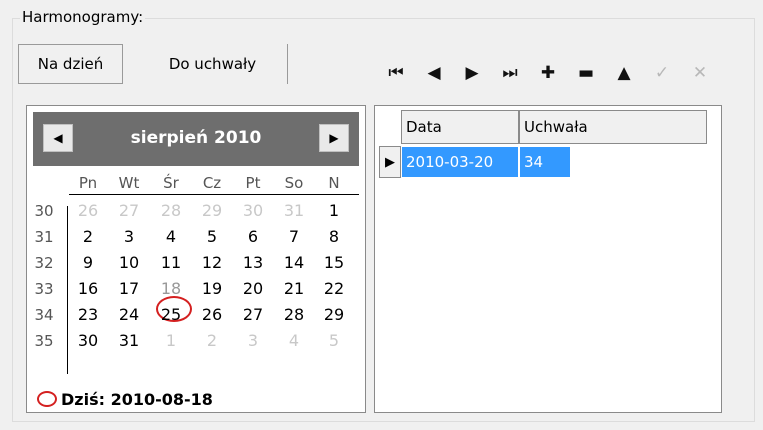  I want to click on prior-record-button: ◀, so click(434, 73).